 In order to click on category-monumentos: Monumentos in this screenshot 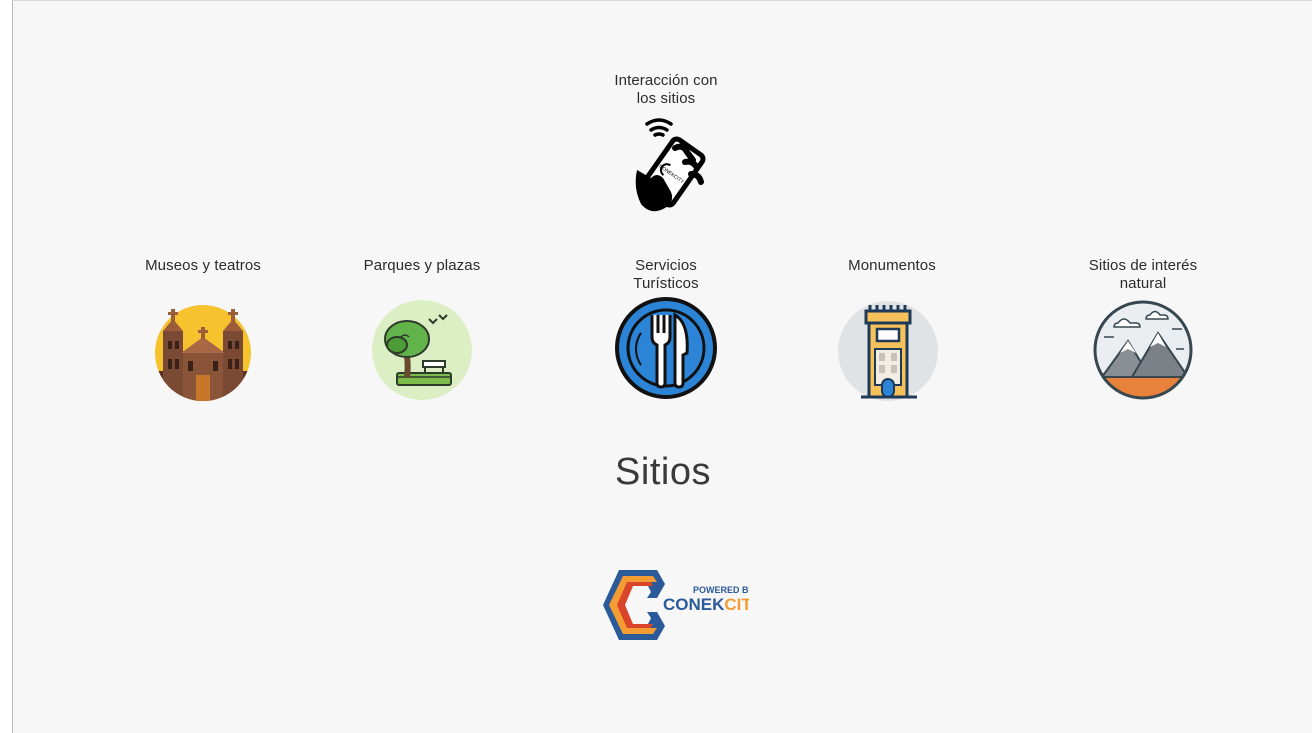, I will do `click(892, 330)`.